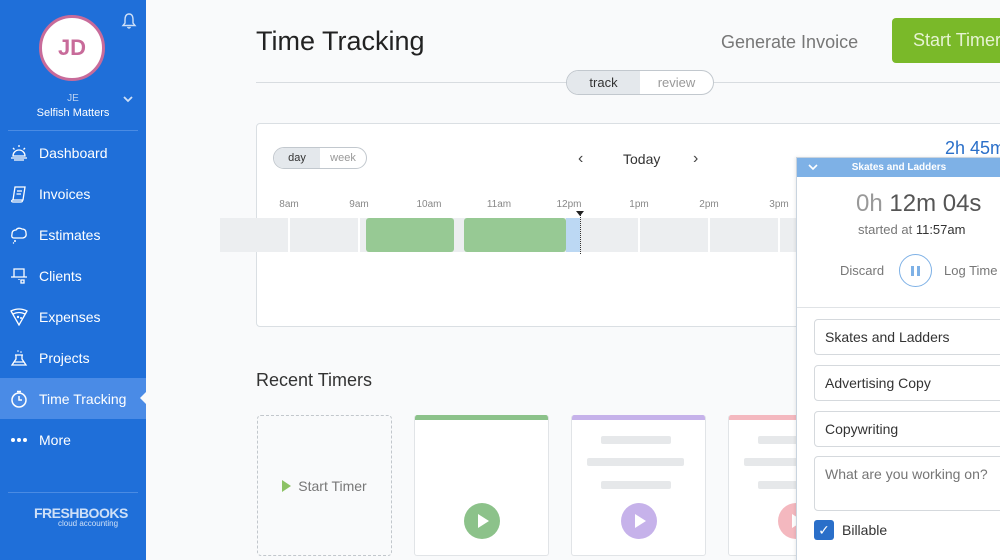  I want to click on billable-checkbox: ✓ Billable, so click(850, 530).